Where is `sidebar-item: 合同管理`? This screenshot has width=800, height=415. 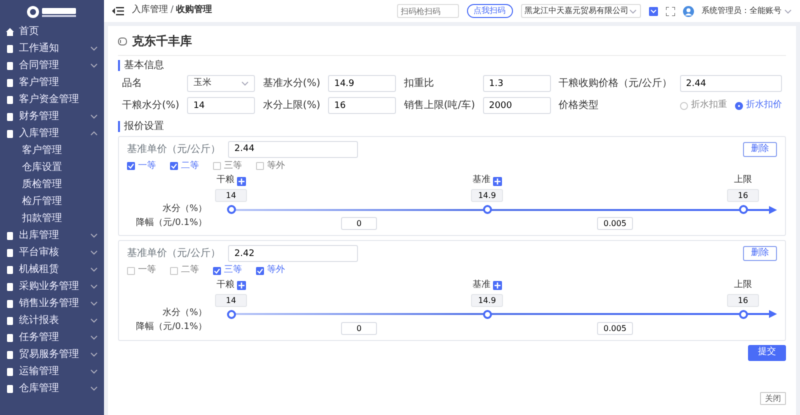
sidebar-item: 合同管理 is located at coordinates (52, 65).